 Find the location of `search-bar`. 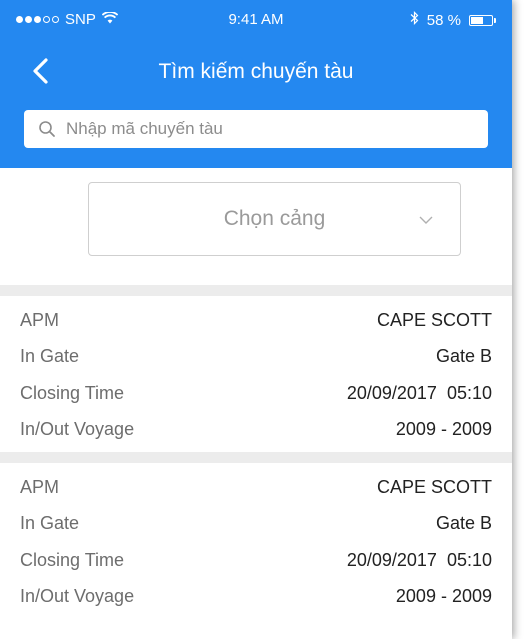

search-bar is located at coordinates (256, 129).